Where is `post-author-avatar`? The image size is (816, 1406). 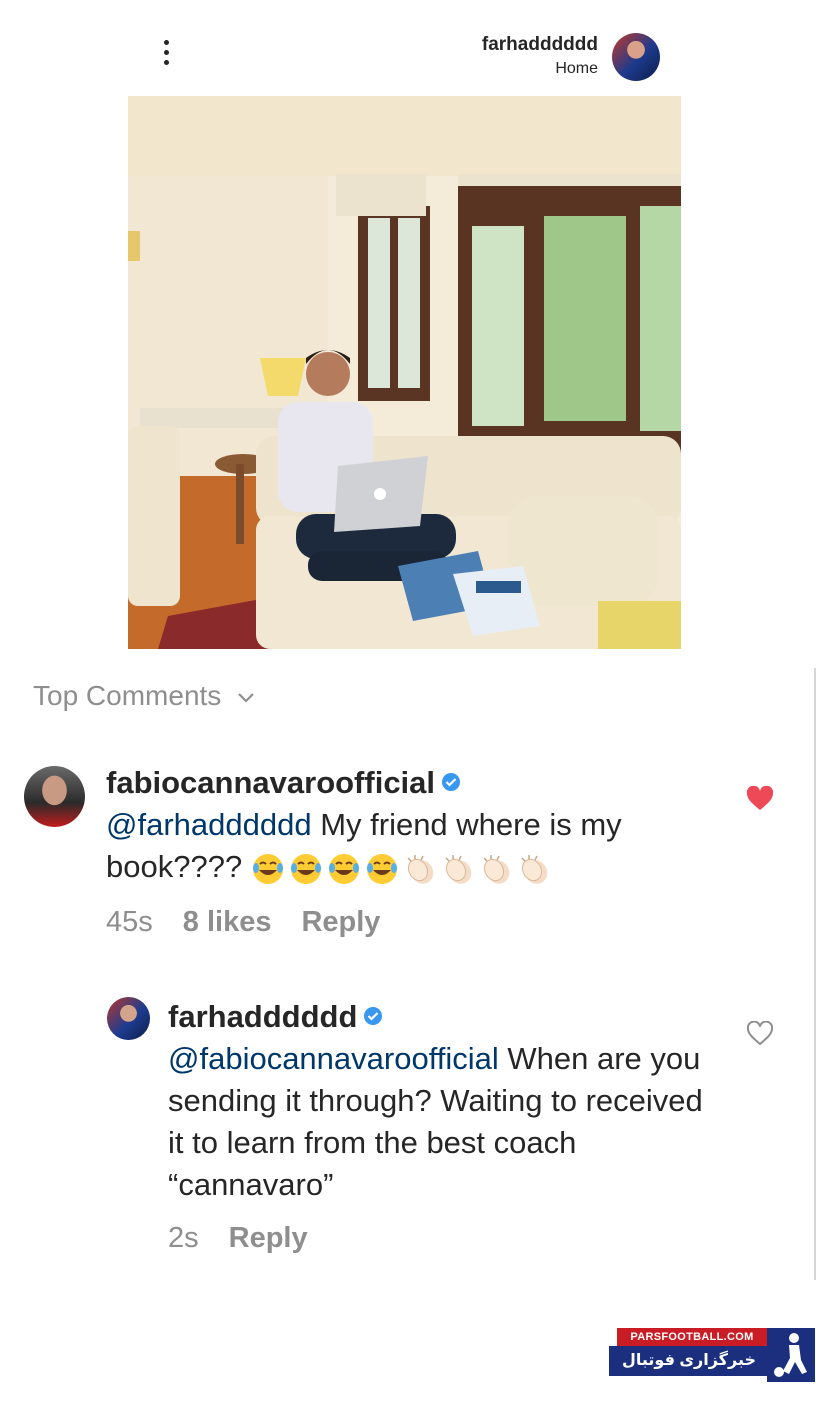 post-author-avatar is located at coordinates (636, 57).